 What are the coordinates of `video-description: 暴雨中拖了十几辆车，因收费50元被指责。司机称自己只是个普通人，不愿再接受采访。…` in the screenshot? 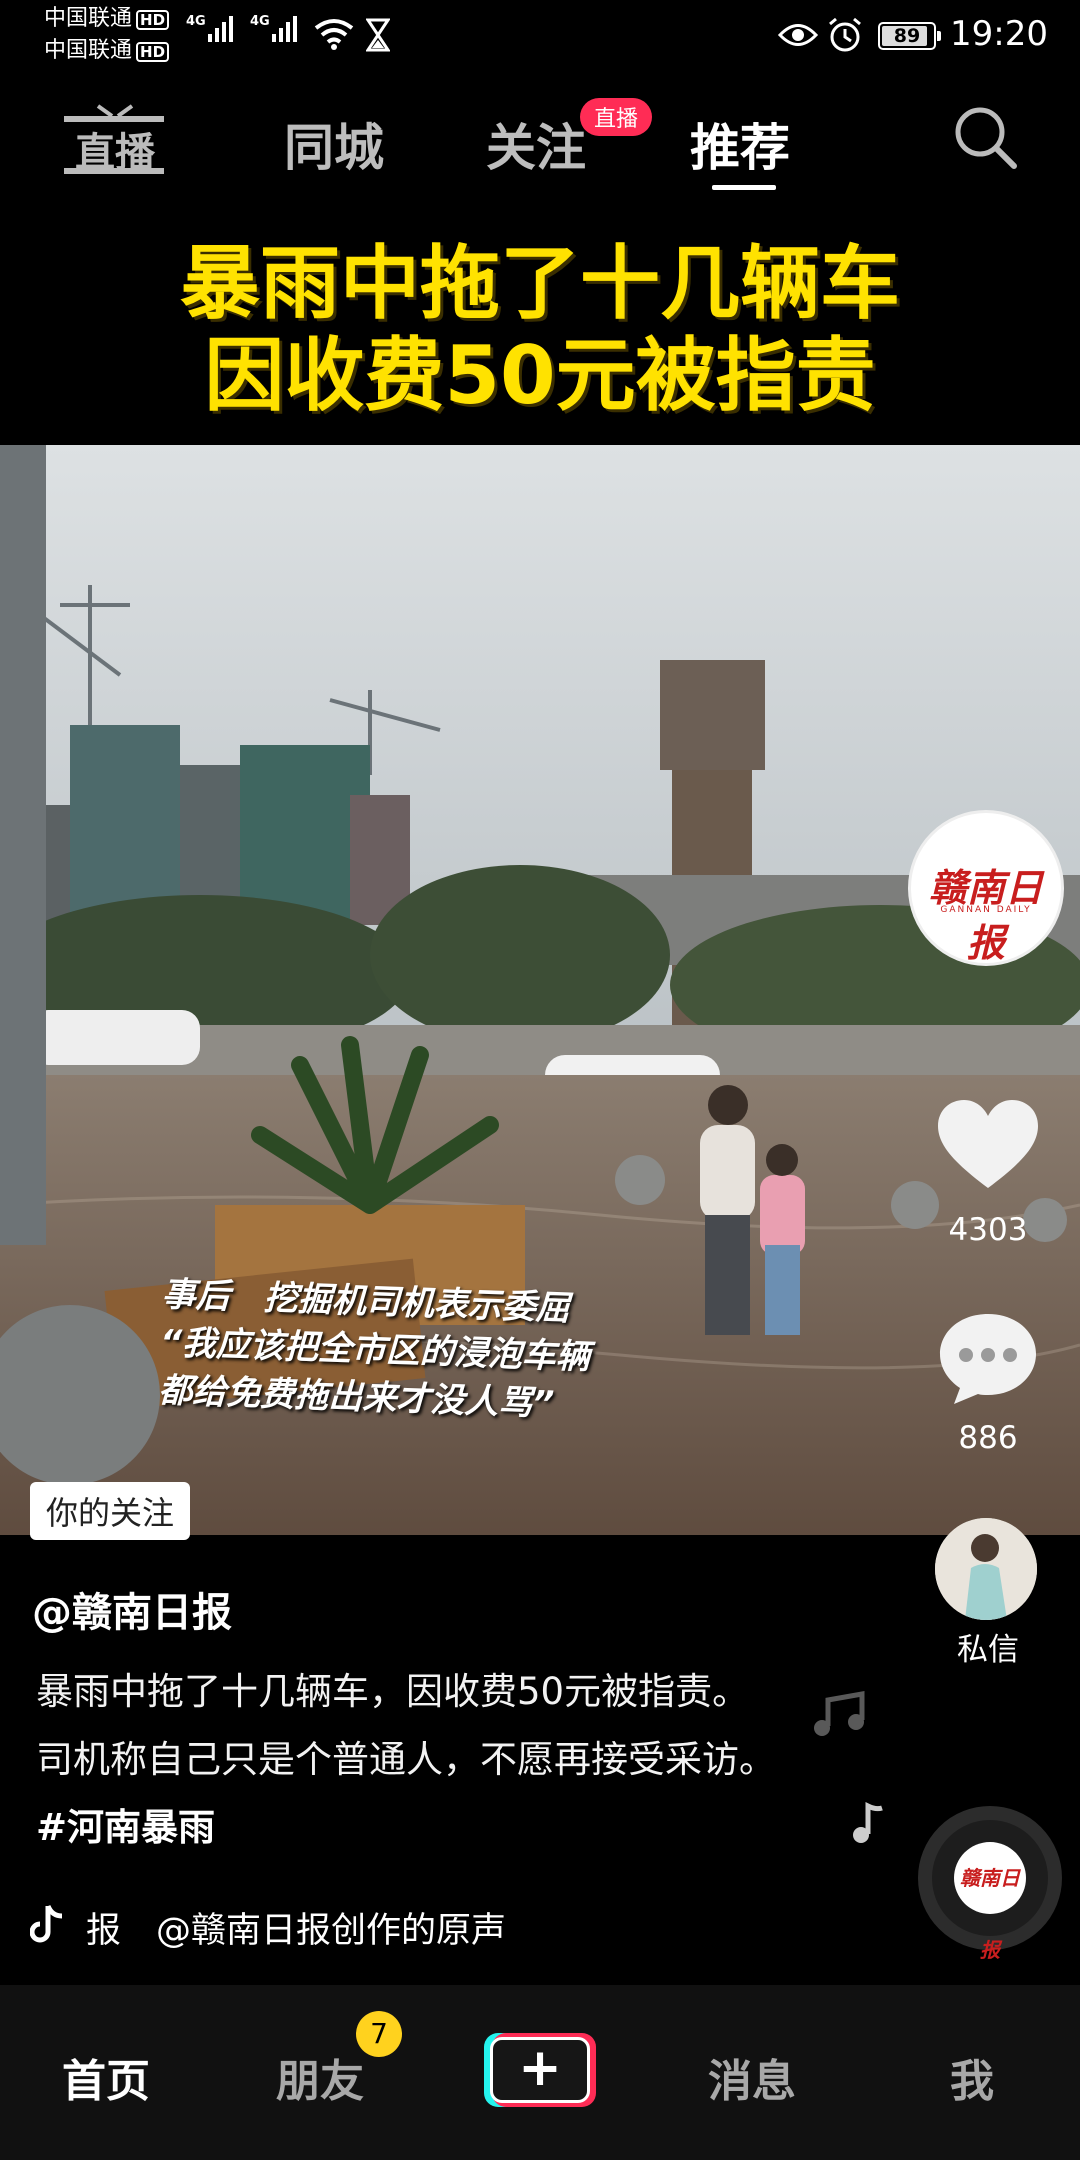 It's located at (406, 1760).